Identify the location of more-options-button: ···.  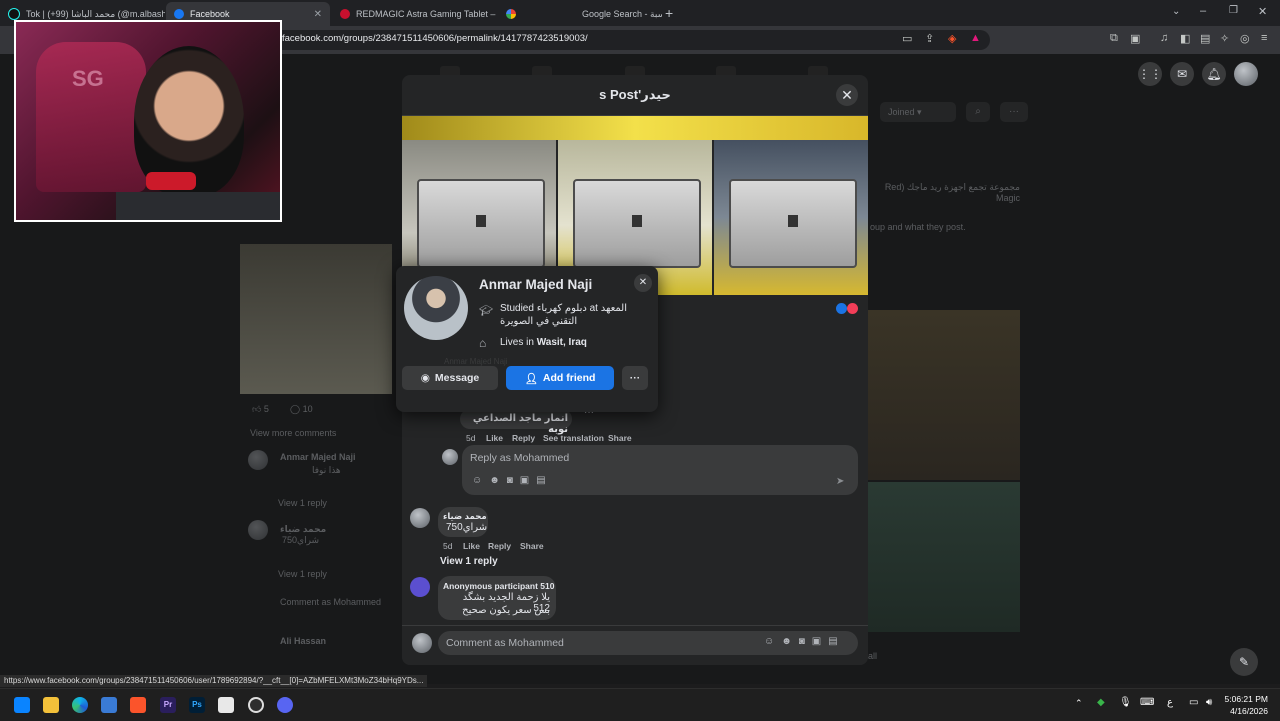
(635, 378).